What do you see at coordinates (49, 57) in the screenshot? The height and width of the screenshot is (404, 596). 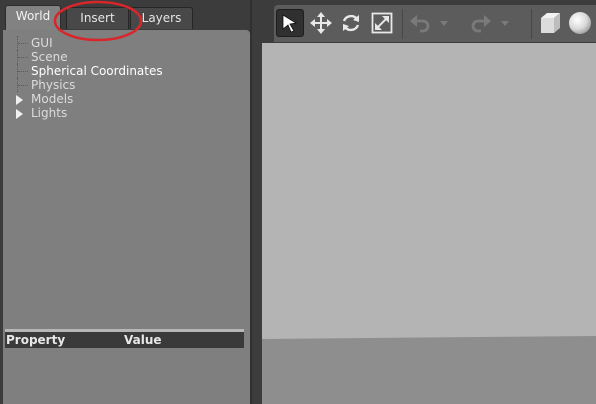 I see `tree-item-label: Scene` at bounding box center [49, 57].